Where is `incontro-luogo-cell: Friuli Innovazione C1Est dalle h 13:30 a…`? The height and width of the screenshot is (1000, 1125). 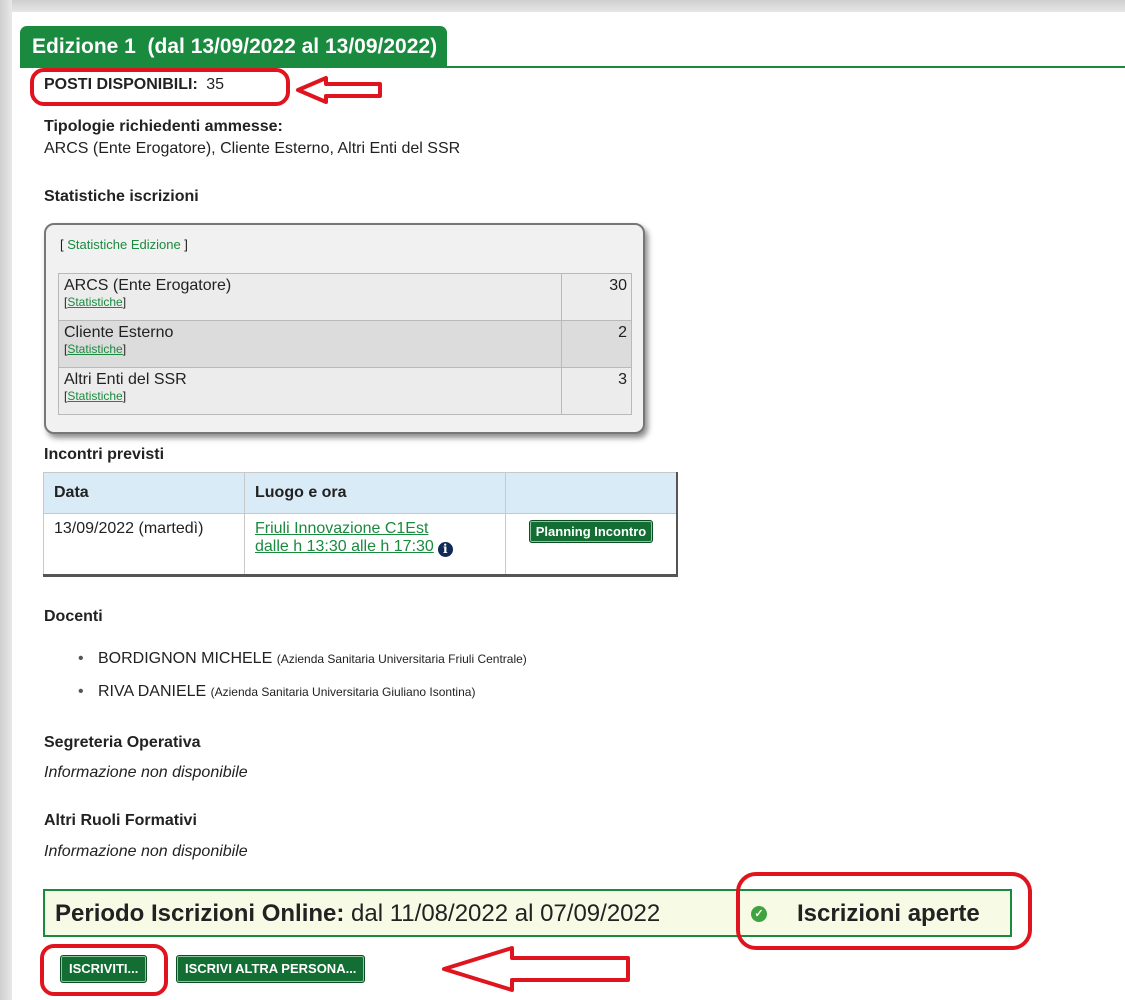 incontro-luogo-cell: Friuli Innovazione C1Est dalle h 13:30 a… is located at coordinates (375, 544).